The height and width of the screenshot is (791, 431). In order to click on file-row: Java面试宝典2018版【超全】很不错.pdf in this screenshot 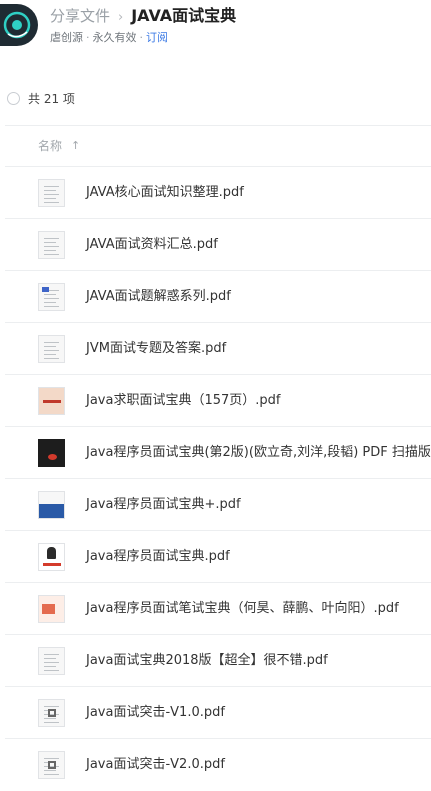, I will do `click(215, 661)`.